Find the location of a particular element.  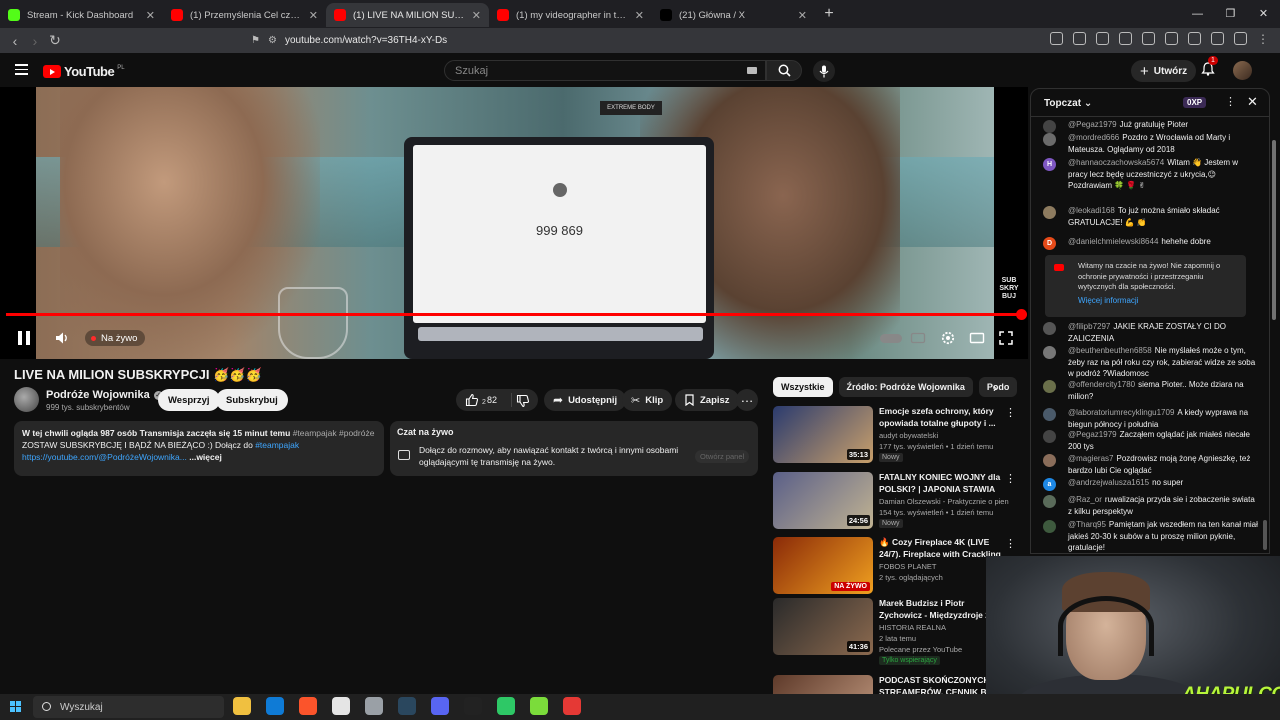

minimize-icon: — is located at coordinates (1197, 14).